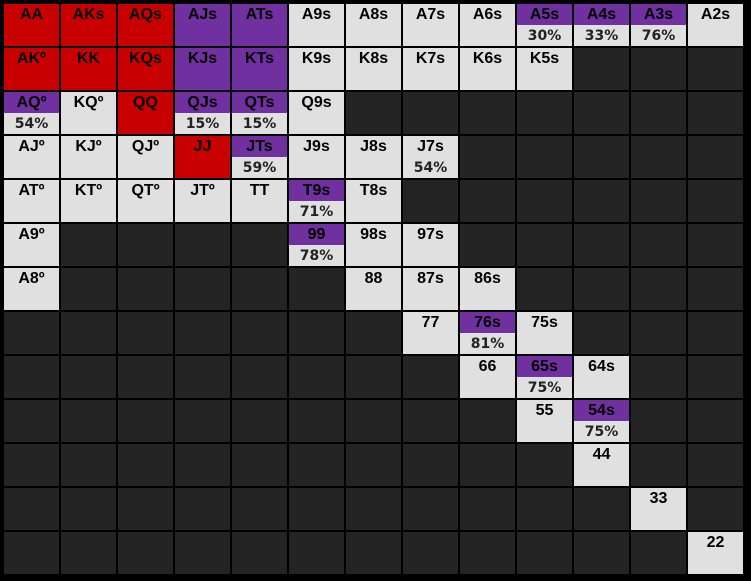 This screenshot has width=751, height=581. What do you see at coordinates (430, 289) in the screenshot?
I see `hand-cell-87s: 87s` at bounding box center [430, 289].